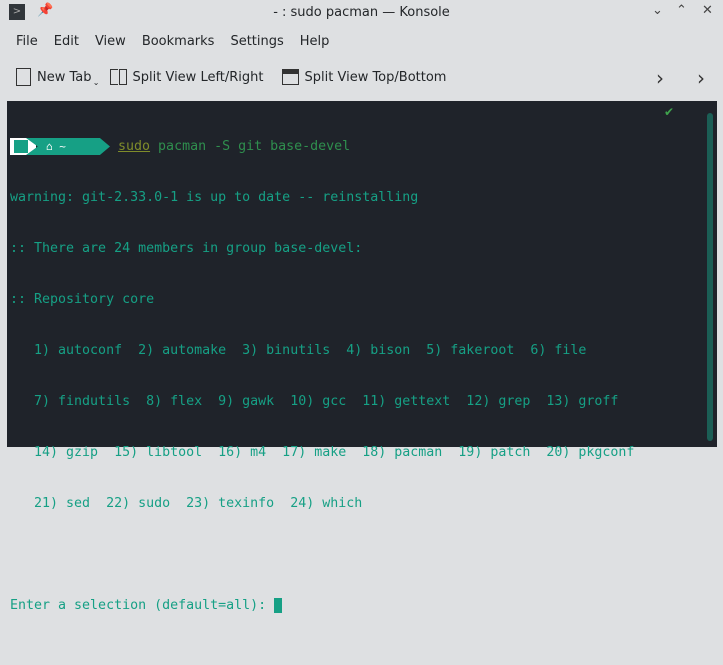 This screenshot has width=723, height=665. I want to click on status-check-icon: ✔, so click(668, 112).